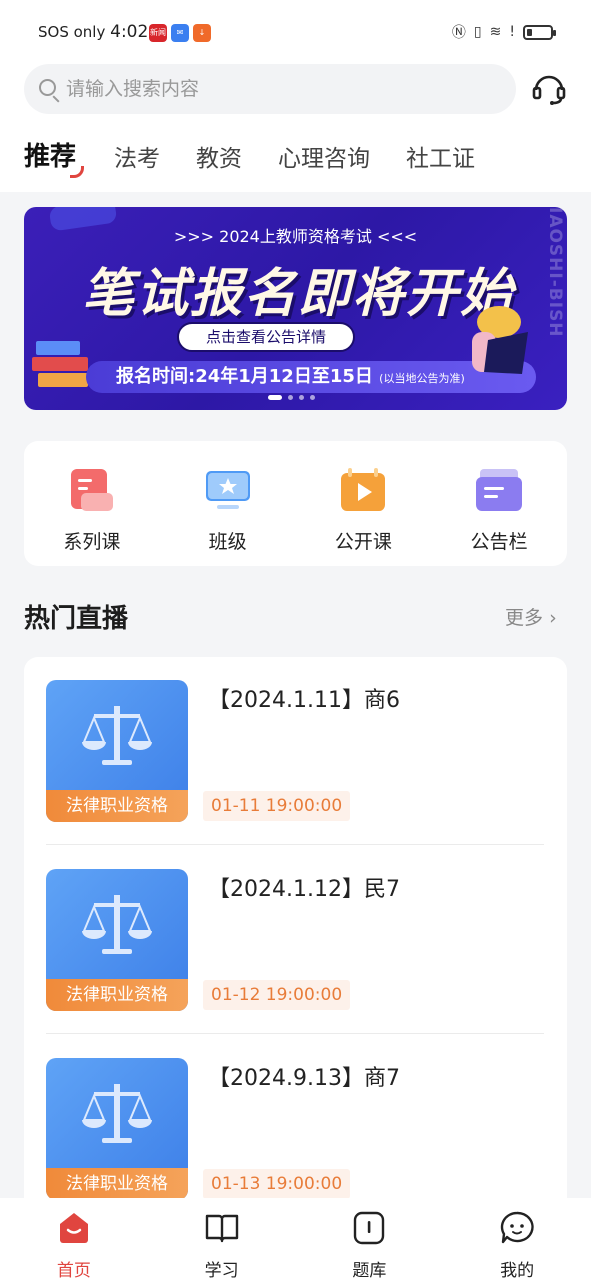  What do you see at coordinates (304, 889) in the screenshot?
I see `live-title: 【2024.1.12】民7` at bounding box center [304, 889].